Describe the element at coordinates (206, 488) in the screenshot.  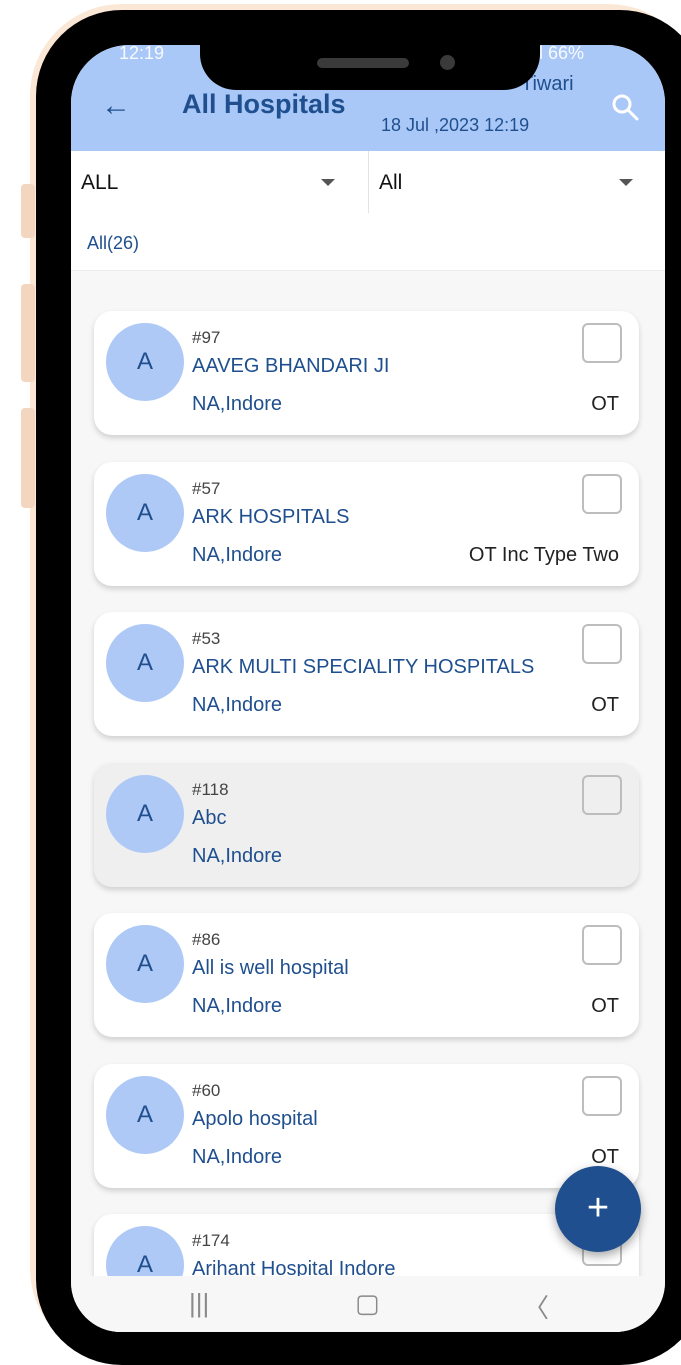
I see `hospital-id: #57` at that location.